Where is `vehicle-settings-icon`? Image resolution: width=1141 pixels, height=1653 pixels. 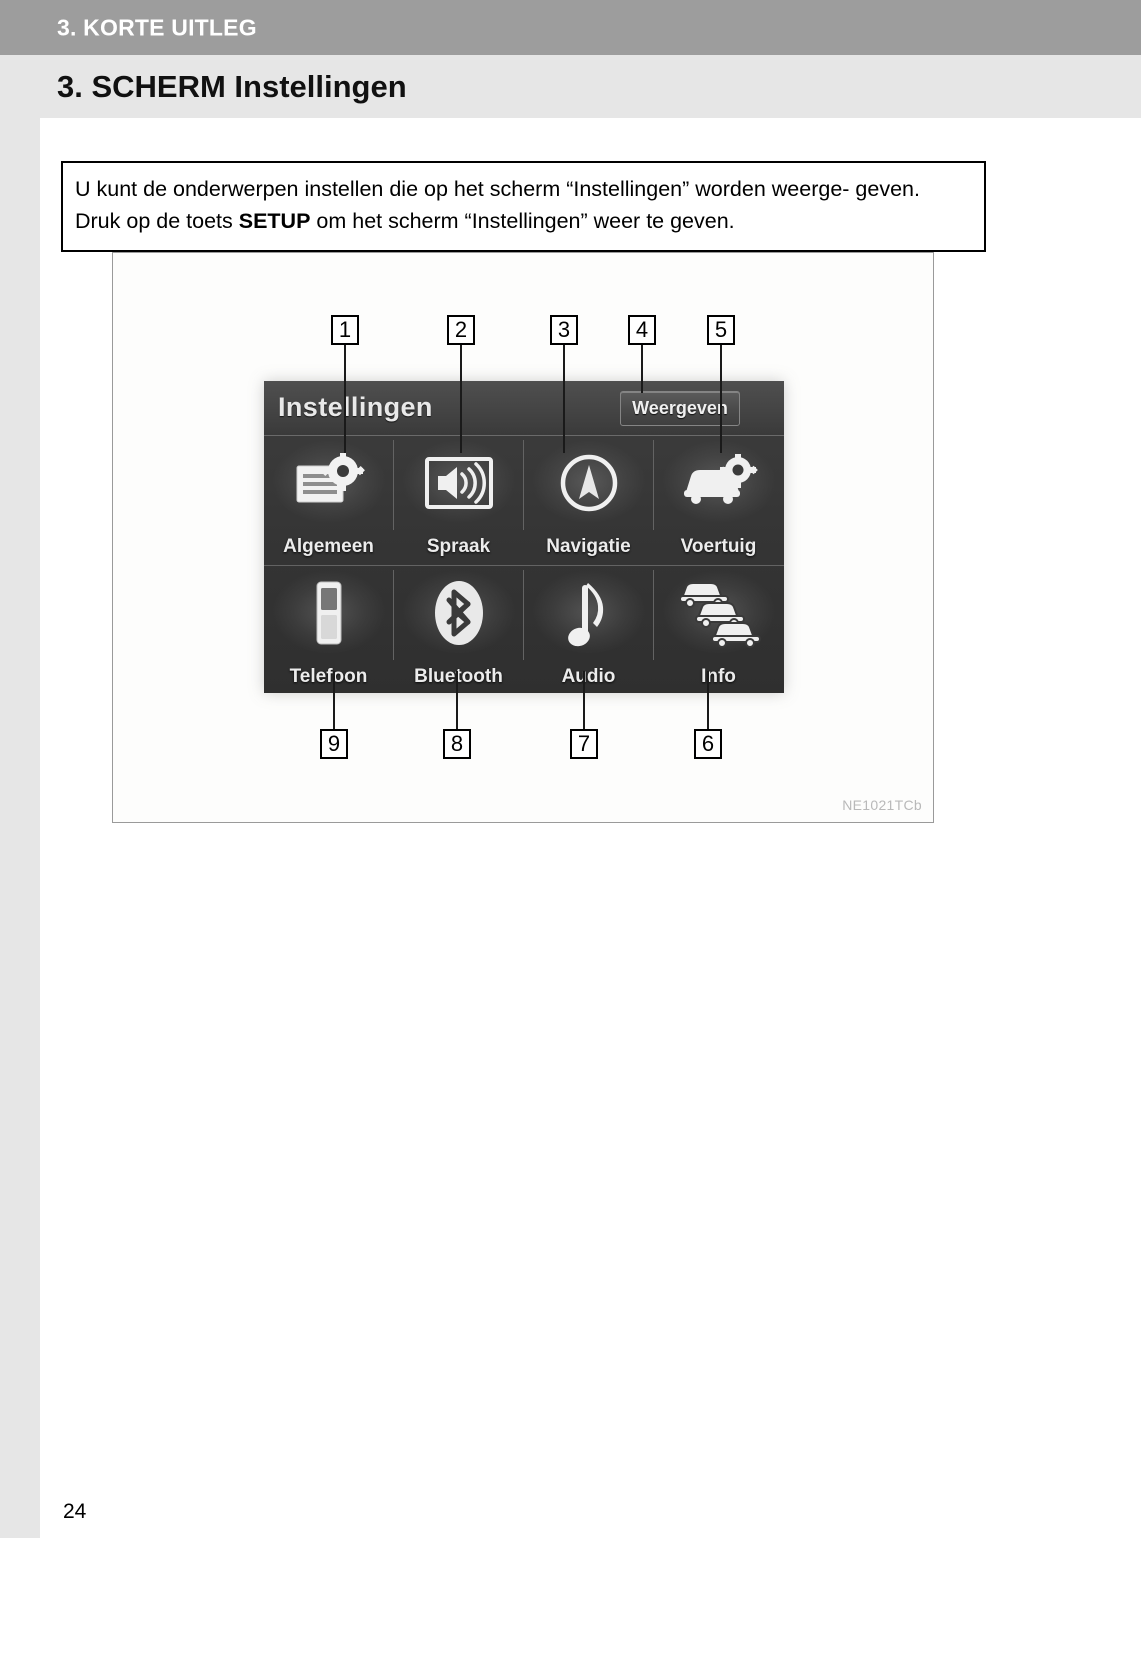 vehicle-settings-icon is located at coordinates (718, 483).